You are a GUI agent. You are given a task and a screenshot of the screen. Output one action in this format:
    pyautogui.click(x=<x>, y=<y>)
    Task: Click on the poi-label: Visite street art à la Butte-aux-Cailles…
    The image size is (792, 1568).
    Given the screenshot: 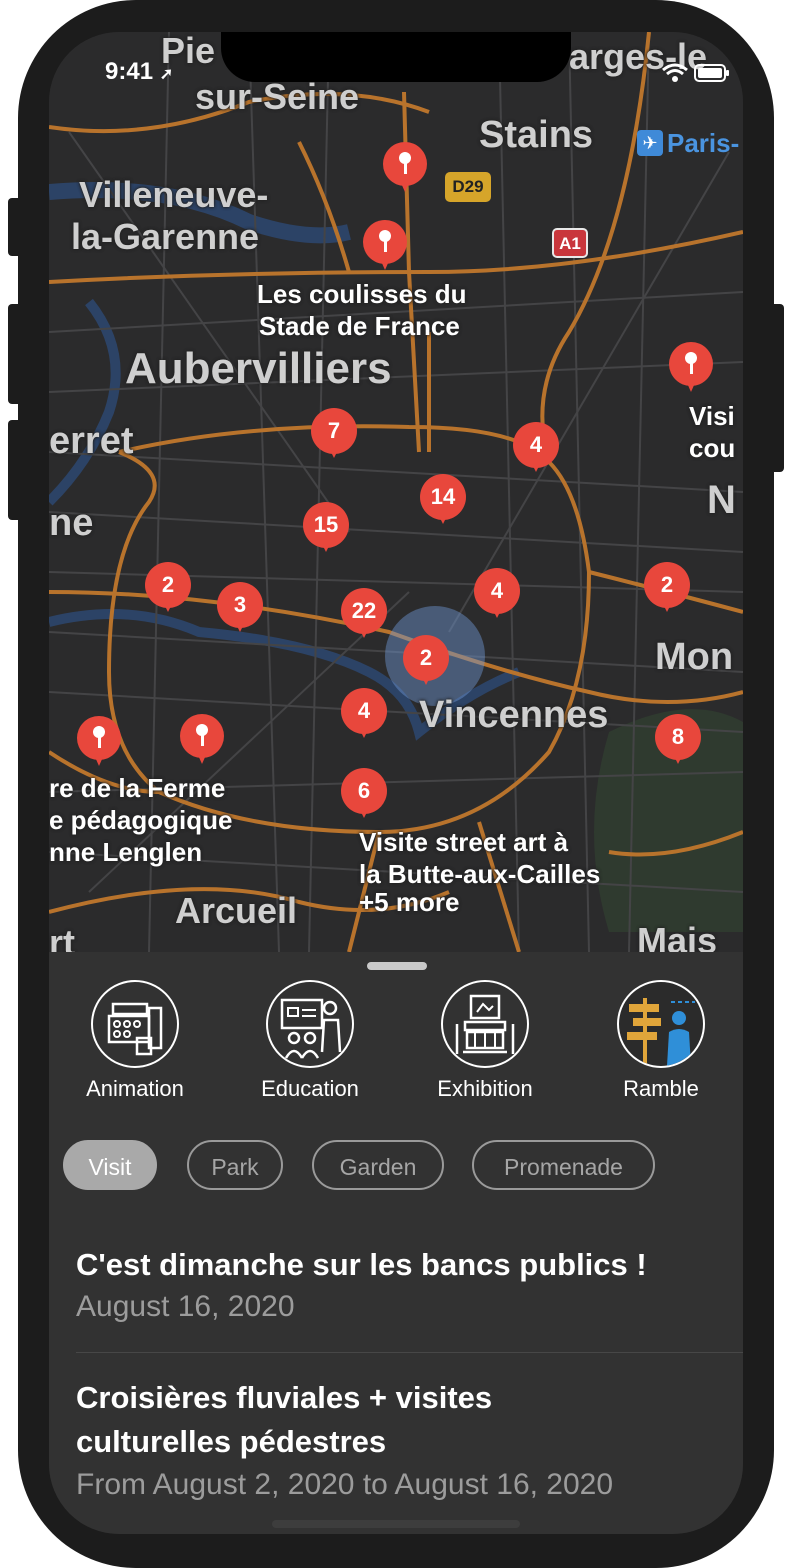 What is the action you would take?
    pyautogui.click(x=480, y=871)
    